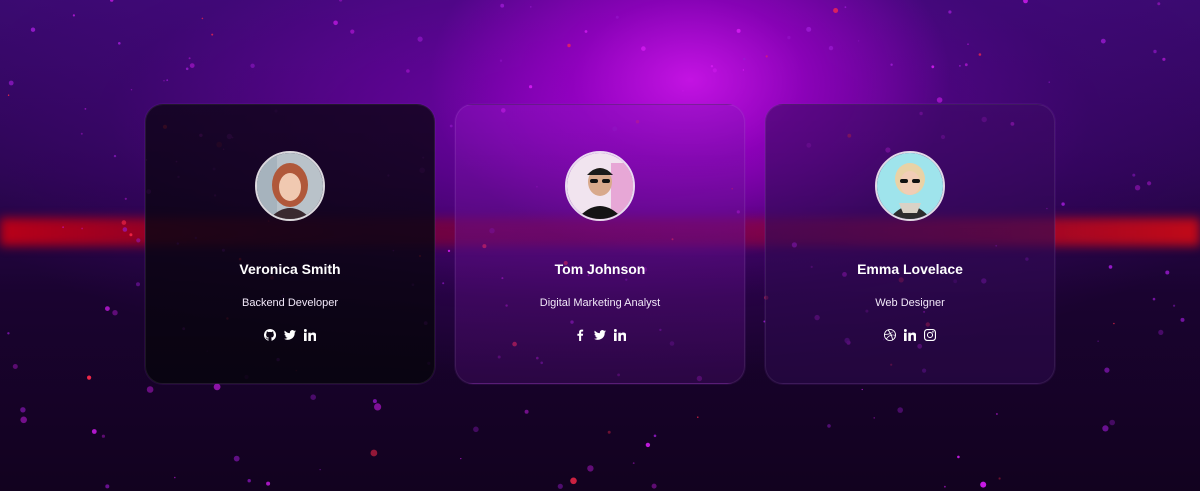  What do you see at coordinates (290, 269) in the screenshot?
I see `member-name: Veronica Smith` at bounding box center [290, 269].